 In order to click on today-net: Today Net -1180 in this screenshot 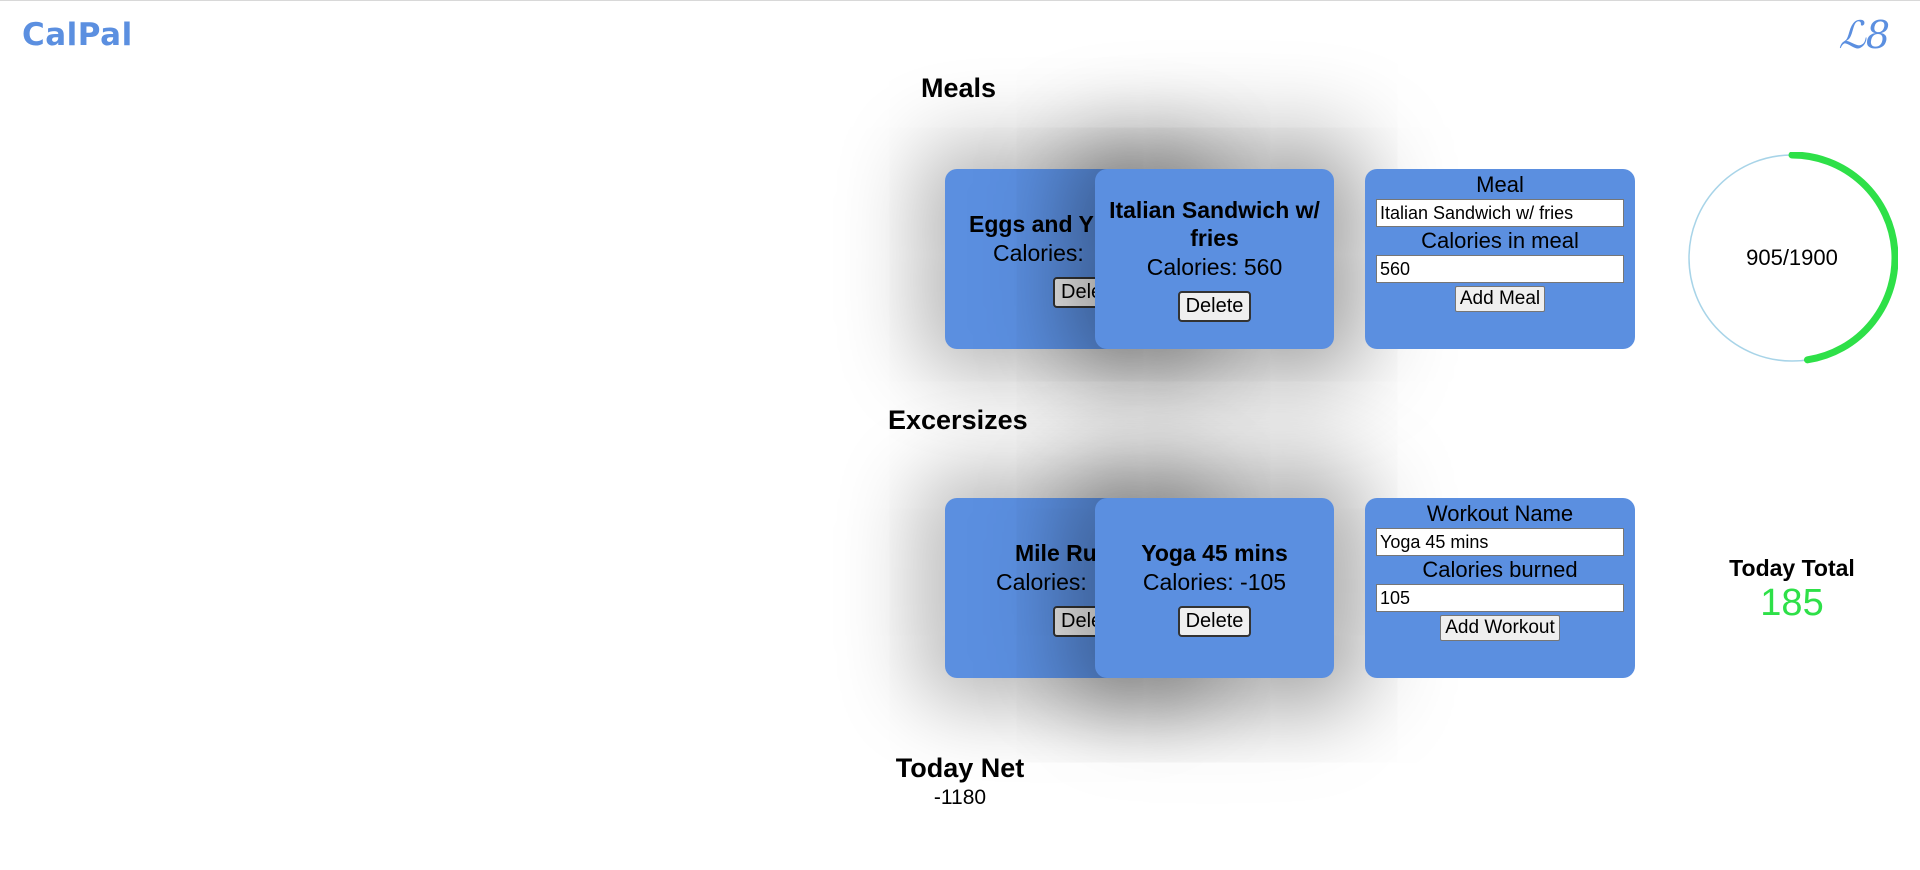, I will do `click(960, 781)`.